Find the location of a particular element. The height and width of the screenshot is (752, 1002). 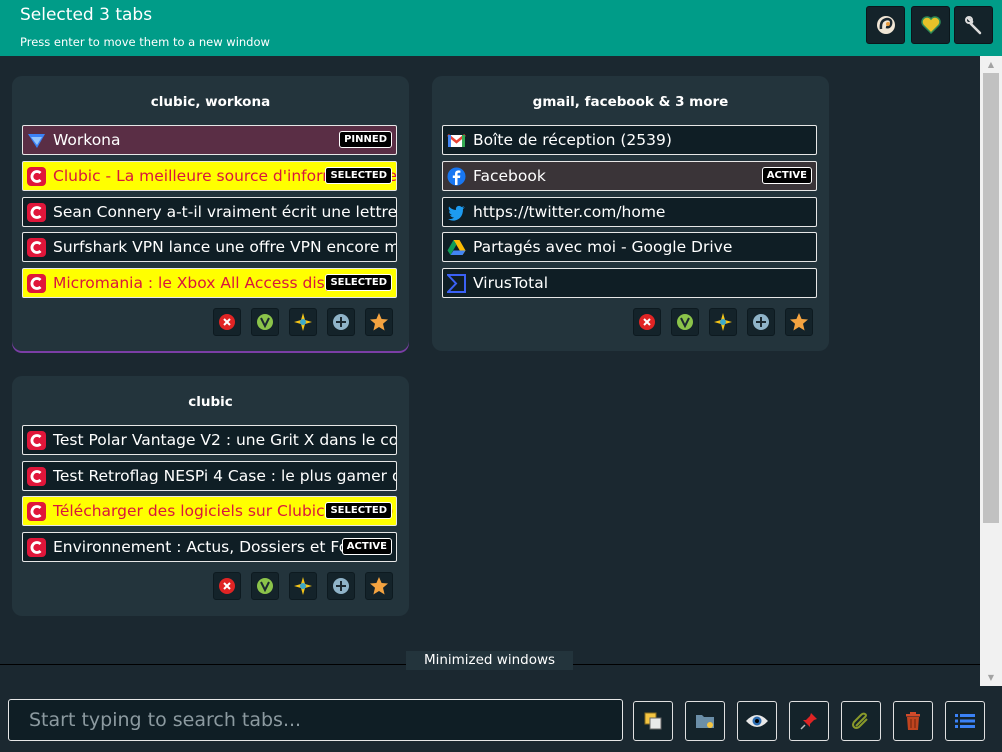

attach-button is located at coordinates (861, 721).